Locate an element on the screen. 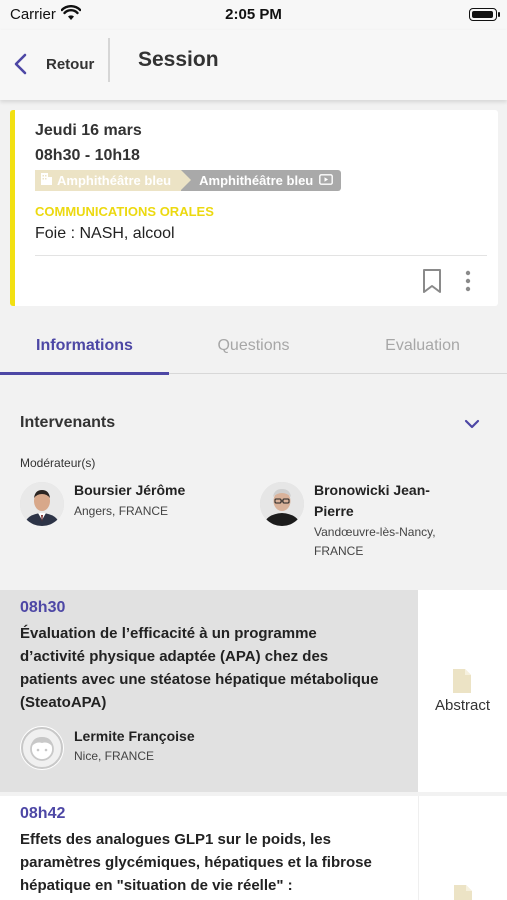 This screenshot has height=900, width=507. room-tag-secondary-label: Amphithéâtre bleu is located at coordinates (256, 180).